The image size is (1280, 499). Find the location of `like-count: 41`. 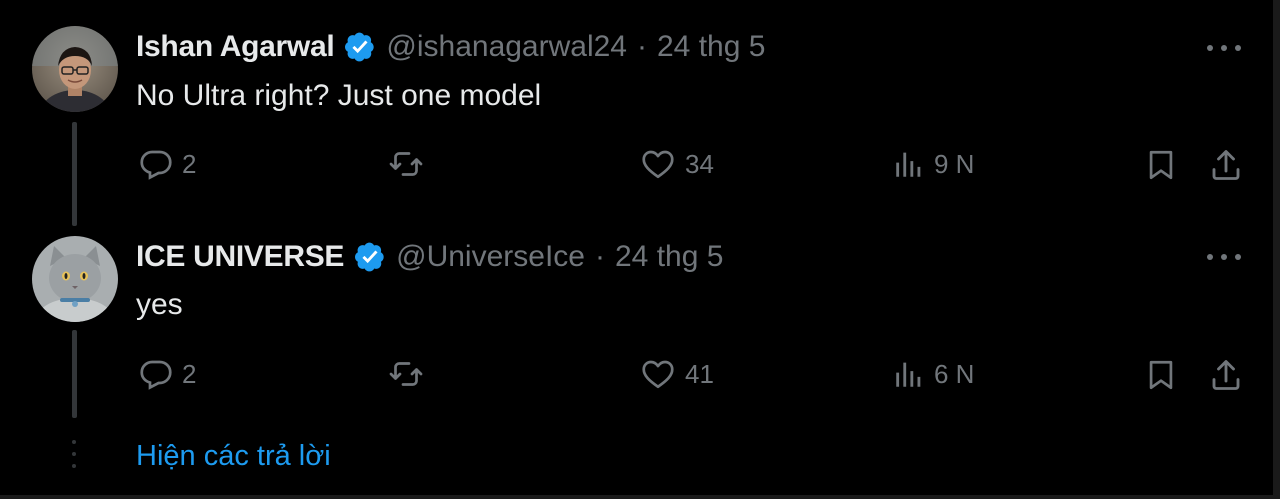

like-count: 41 is located at coordinates (699, 373).